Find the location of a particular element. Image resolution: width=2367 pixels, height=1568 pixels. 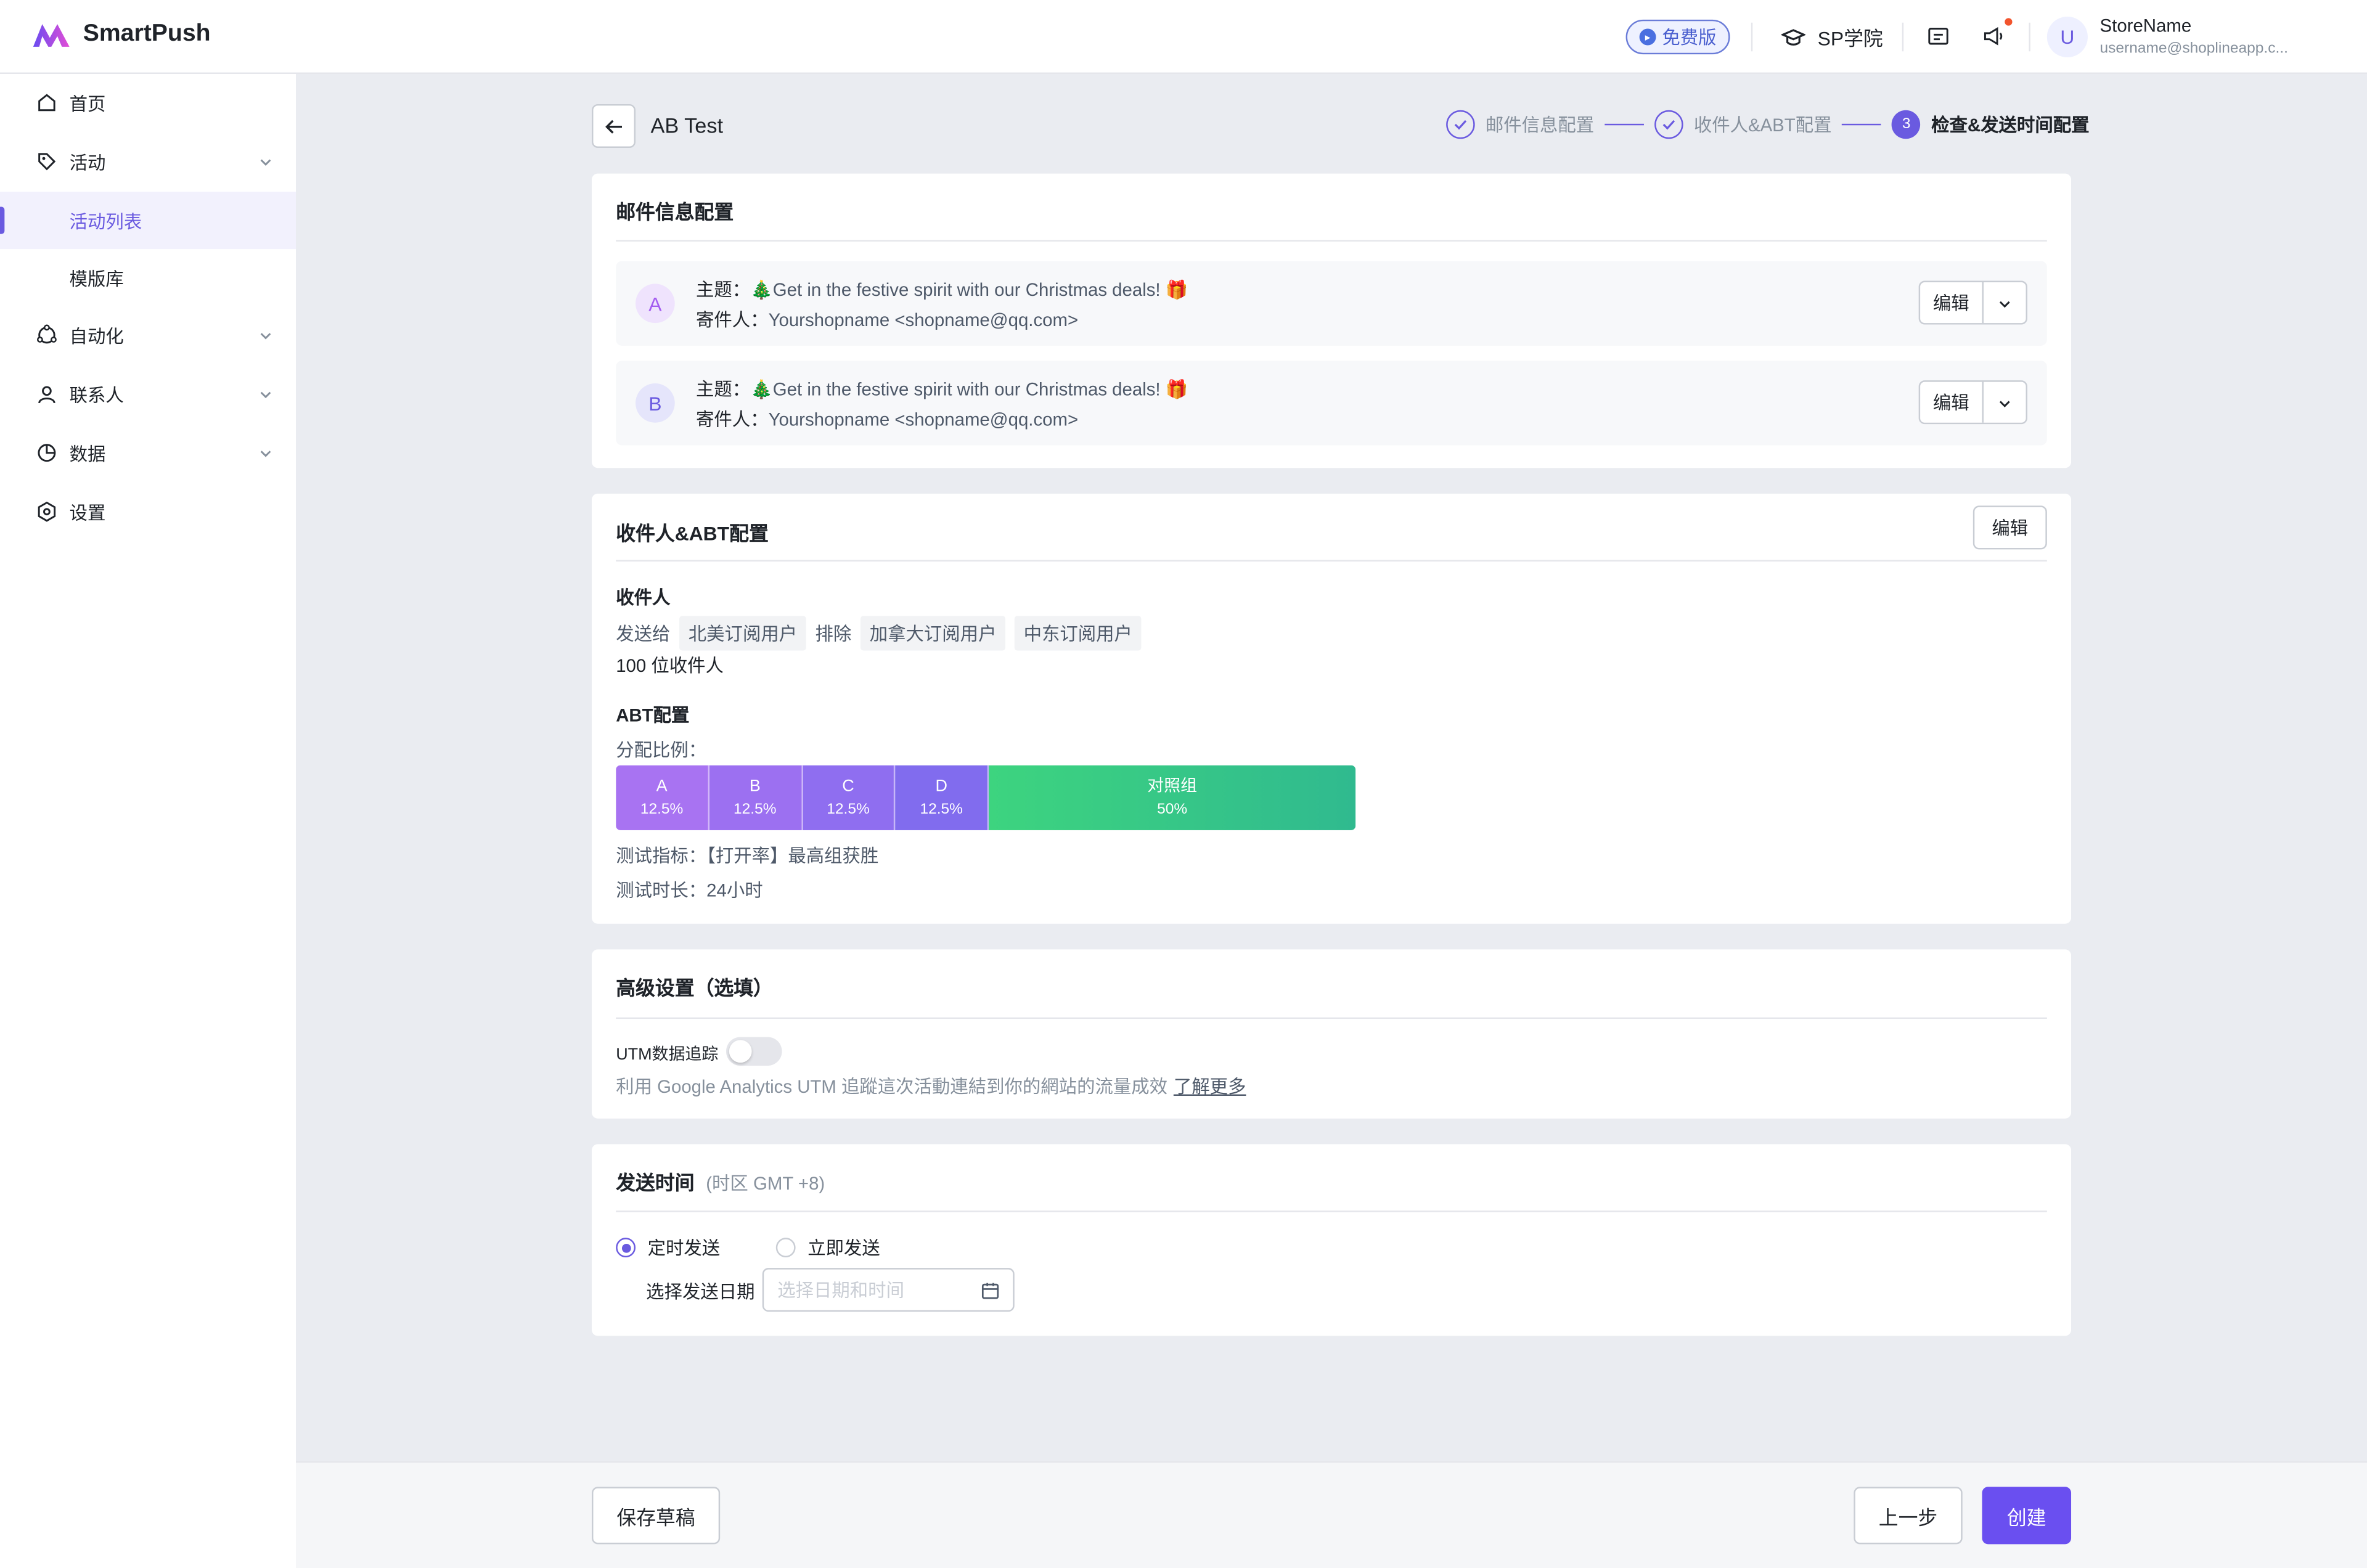

exclude-tag: 中东订阅用户 is located at coordinates (1078, 633).